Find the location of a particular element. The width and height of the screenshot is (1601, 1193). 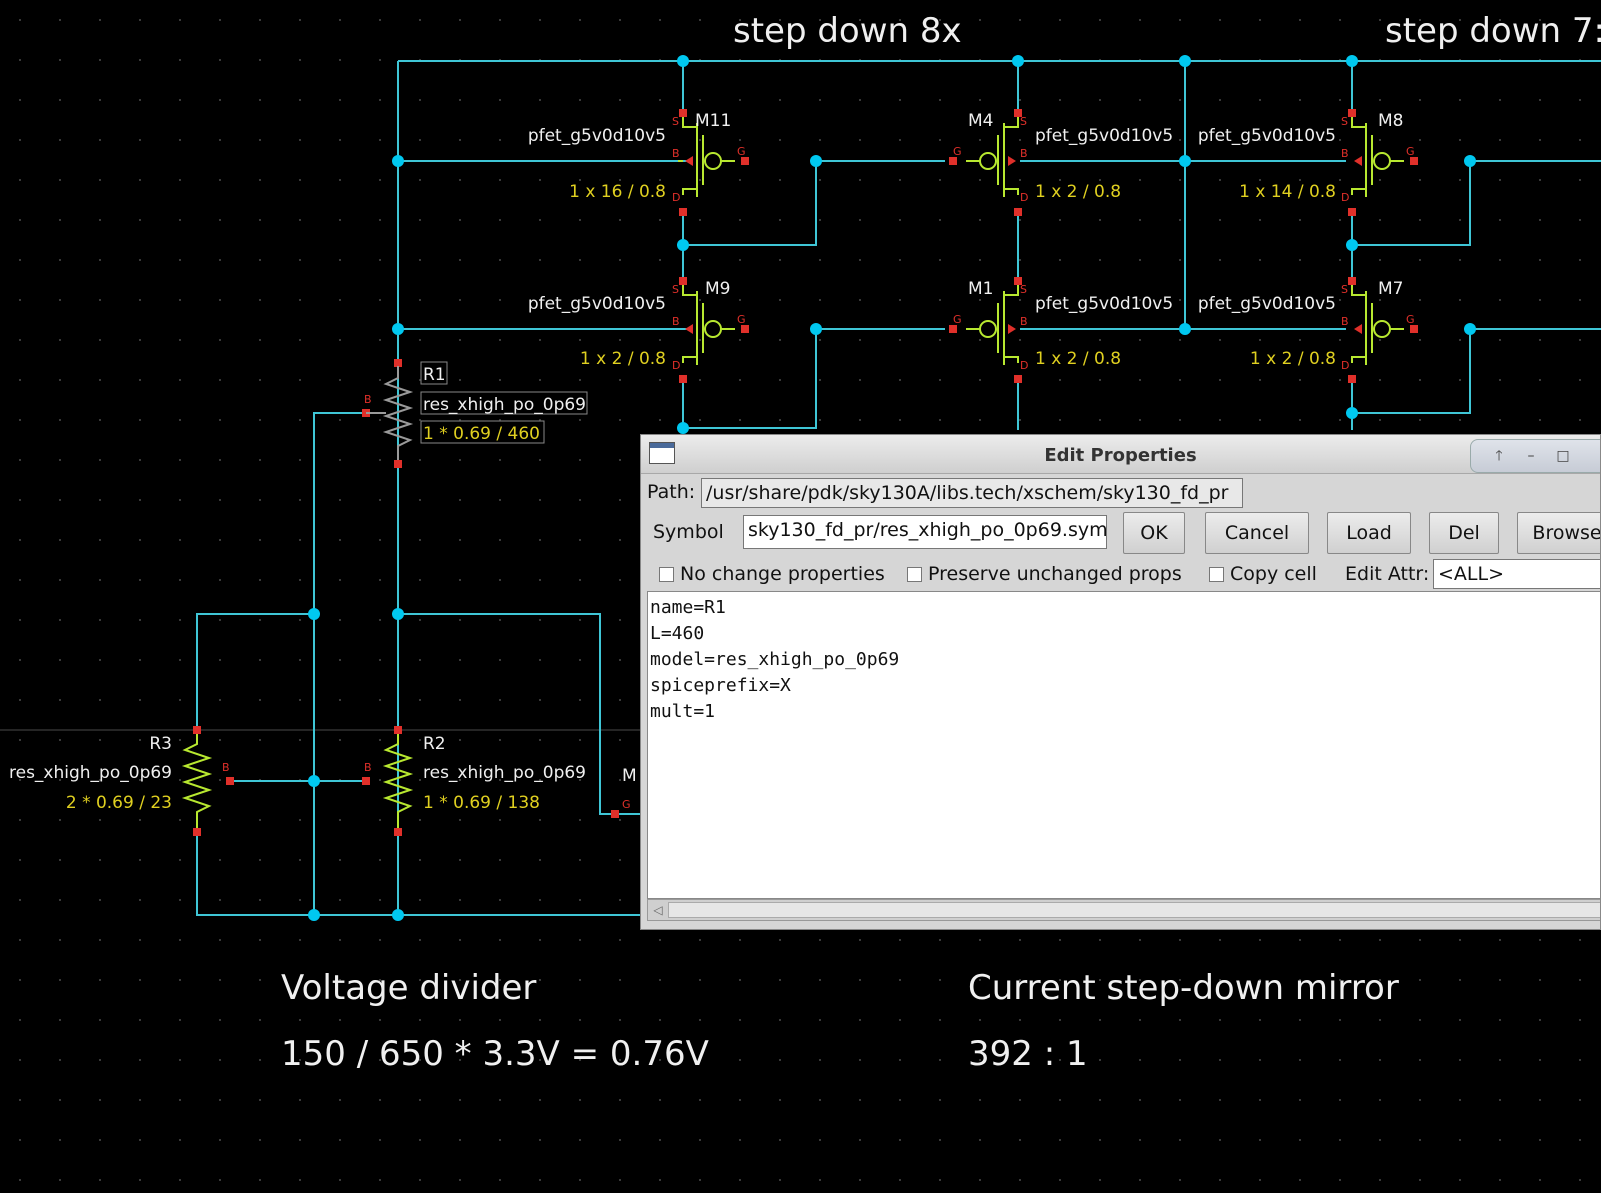

m9-name: M9 is located at coordinates (717, 289).